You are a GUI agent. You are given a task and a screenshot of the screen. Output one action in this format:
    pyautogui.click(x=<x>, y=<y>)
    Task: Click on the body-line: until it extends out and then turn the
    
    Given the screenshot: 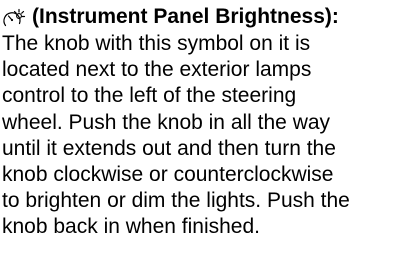 What is the action you would take?
    pyautogui.click(x=169, y=148)
    